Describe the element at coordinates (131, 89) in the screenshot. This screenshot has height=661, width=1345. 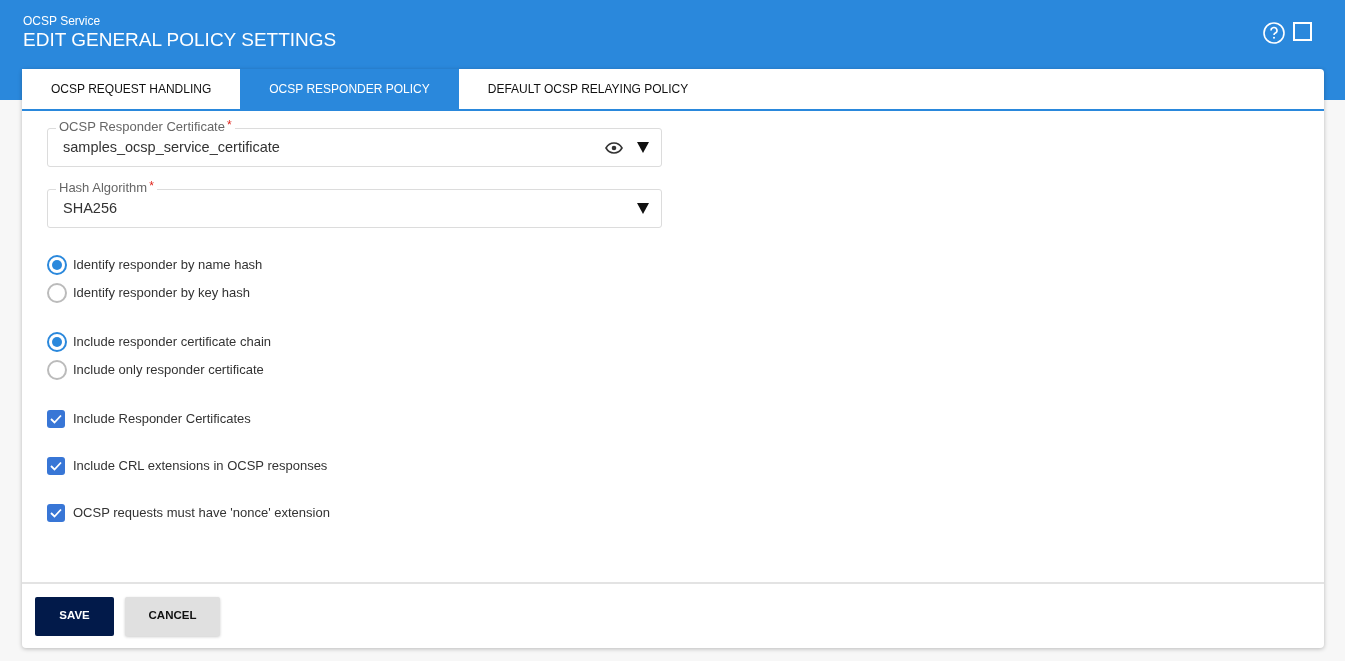
I see `tab: OCSP REQUEST HANDLING` at that location.